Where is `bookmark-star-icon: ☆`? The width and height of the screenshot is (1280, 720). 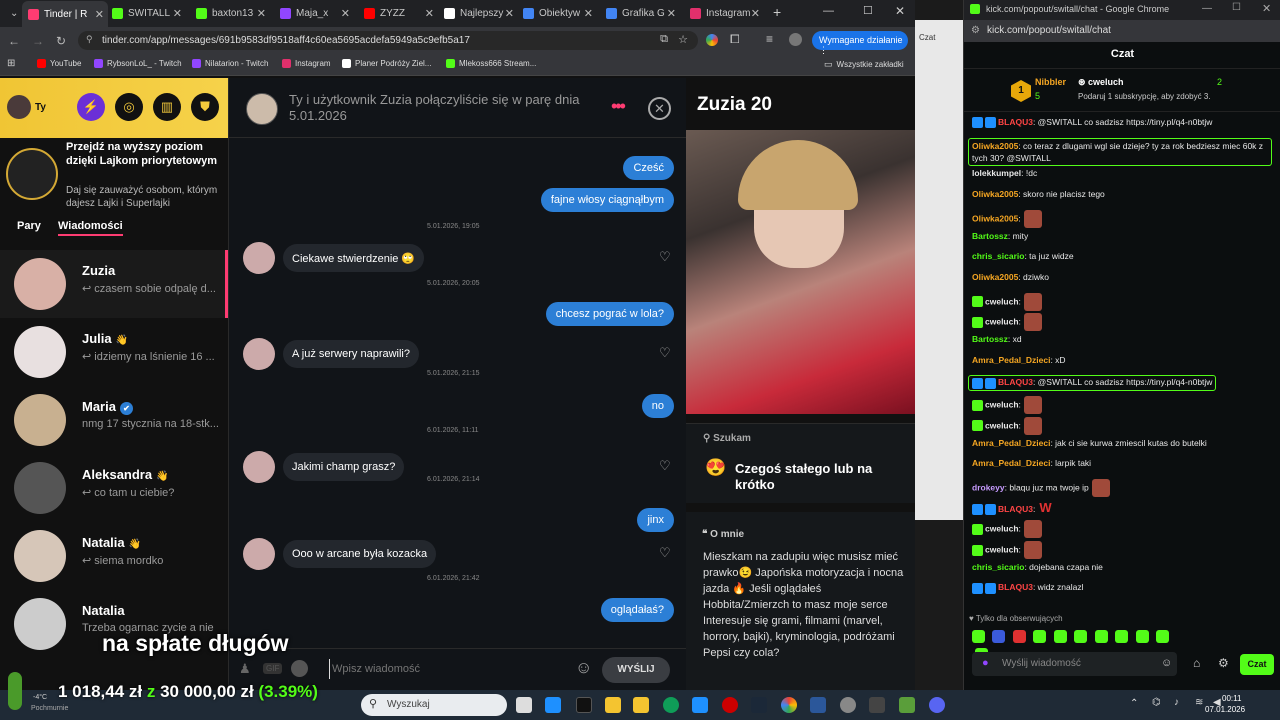
bookmark-star-icon: ☆ is located at coordinates (683, 39).